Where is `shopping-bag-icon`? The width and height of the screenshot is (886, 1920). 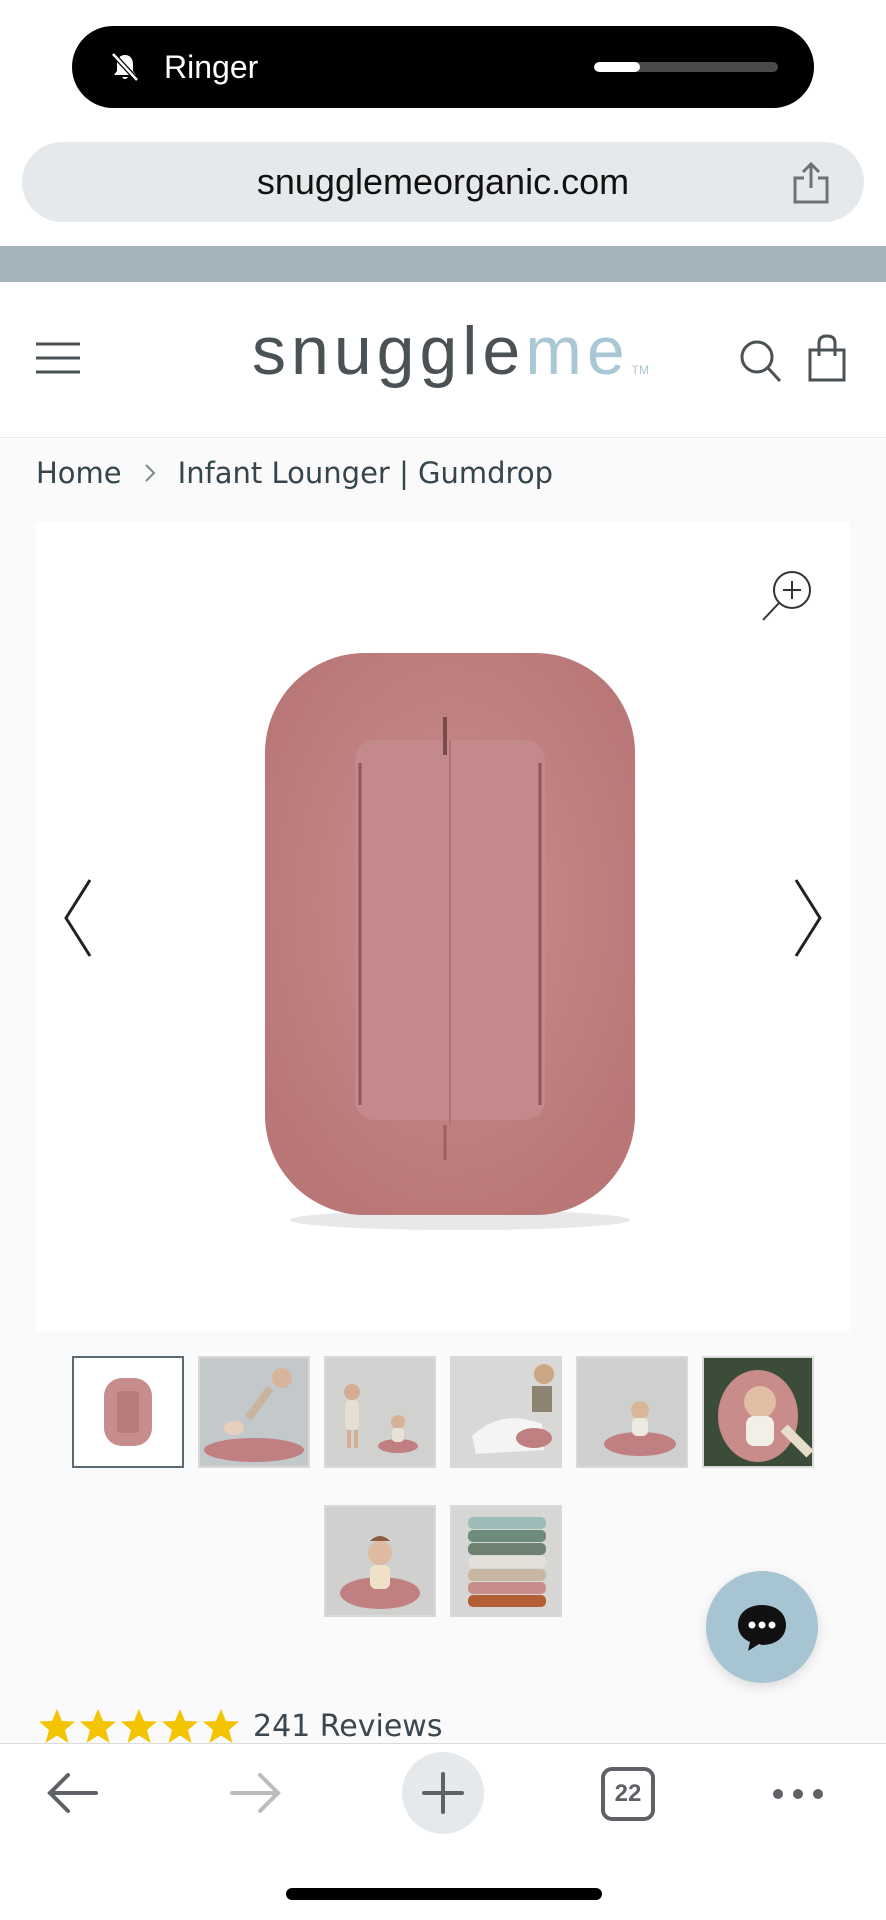 shopping-bag-icon is located at coordinates (827, 358).